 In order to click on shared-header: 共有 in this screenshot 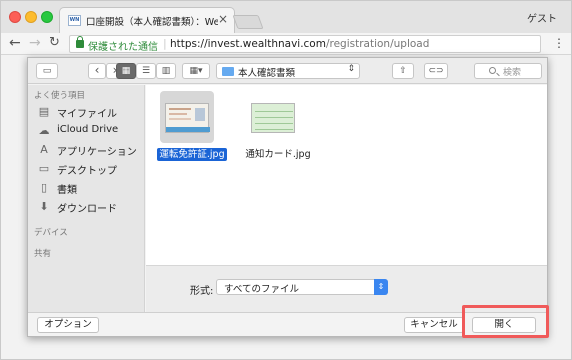, I will do `click(43, 254)`.